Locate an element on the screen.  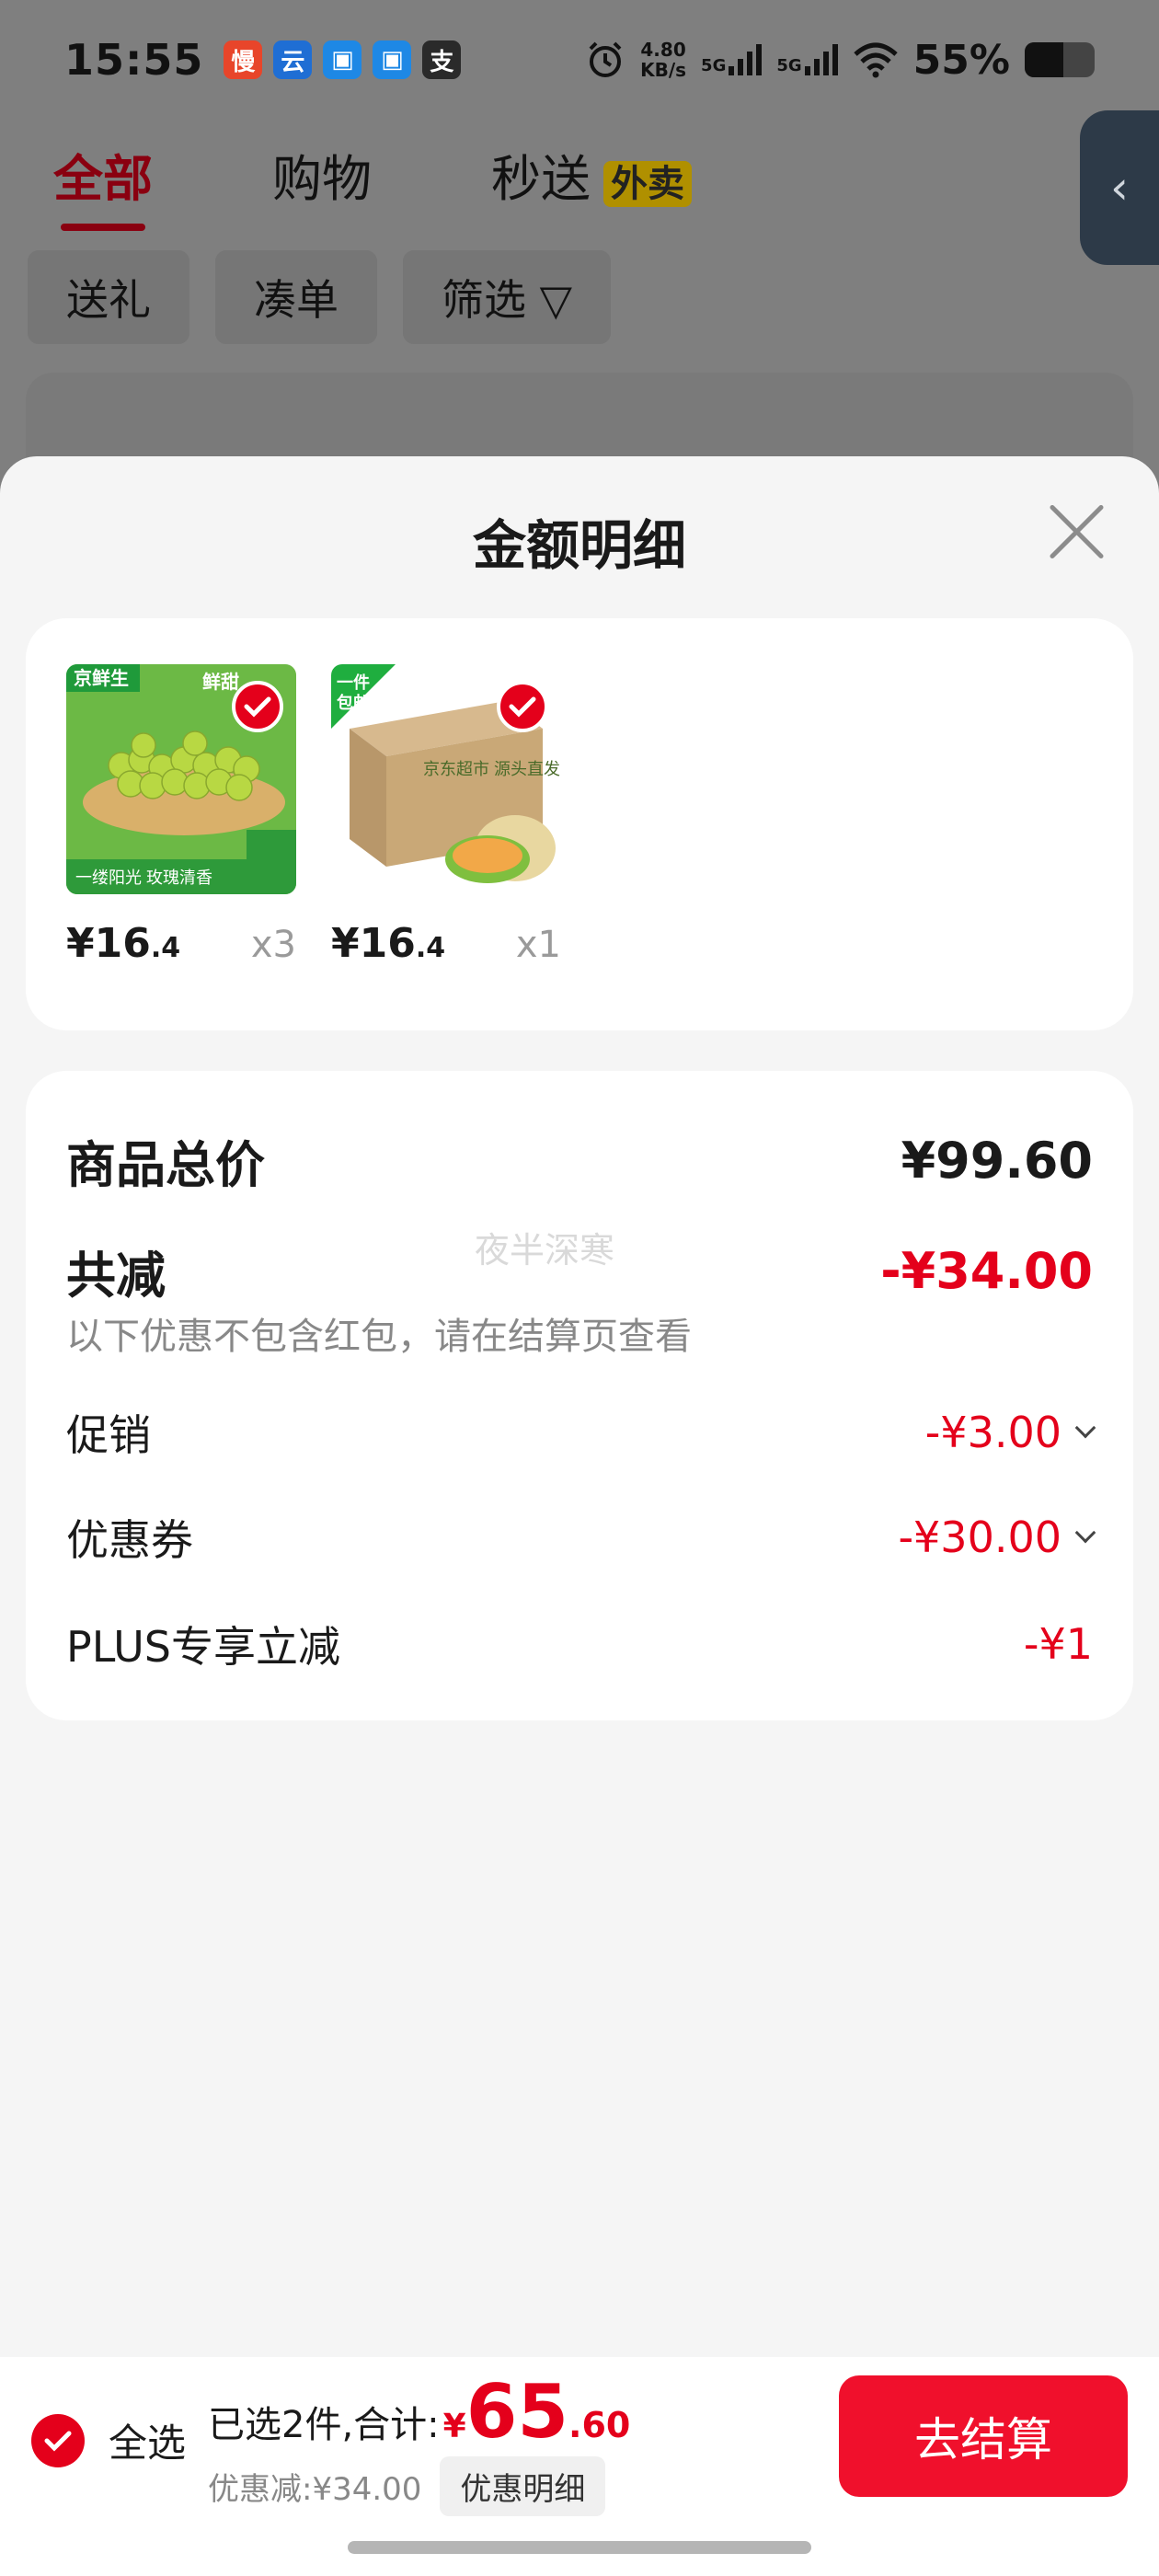
filter-screen: 筛选 ▽ is located at coordinates (507, 297).